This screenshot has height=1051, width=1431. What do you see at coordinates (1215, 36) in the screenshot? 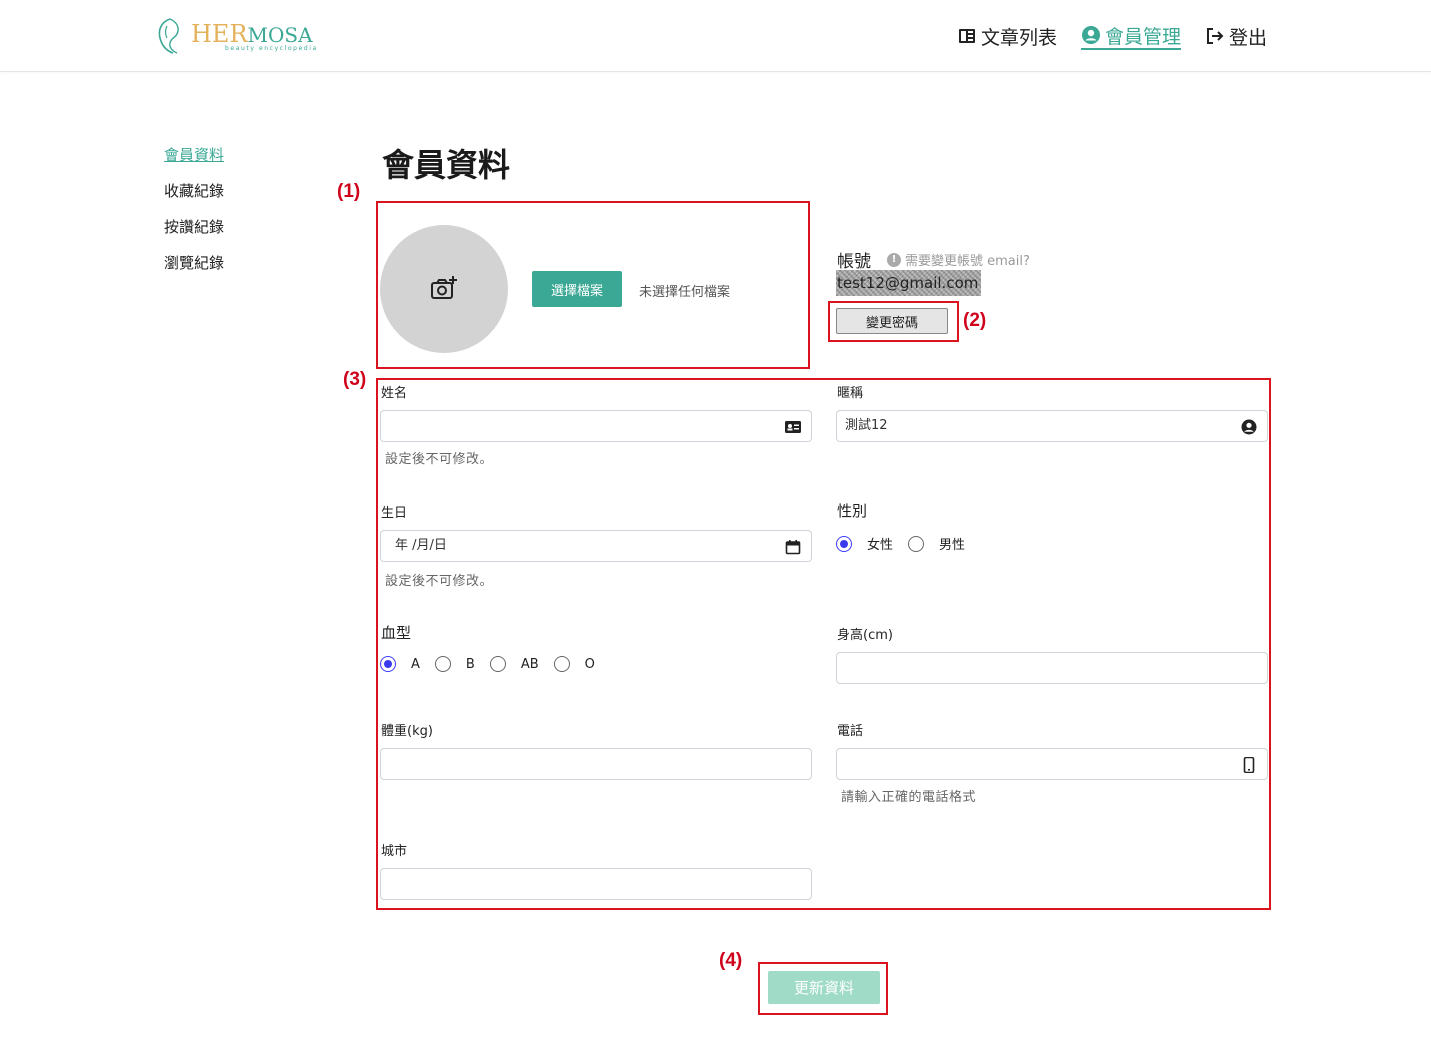
I see `logout-icon` at bounding box center [1215, 36].